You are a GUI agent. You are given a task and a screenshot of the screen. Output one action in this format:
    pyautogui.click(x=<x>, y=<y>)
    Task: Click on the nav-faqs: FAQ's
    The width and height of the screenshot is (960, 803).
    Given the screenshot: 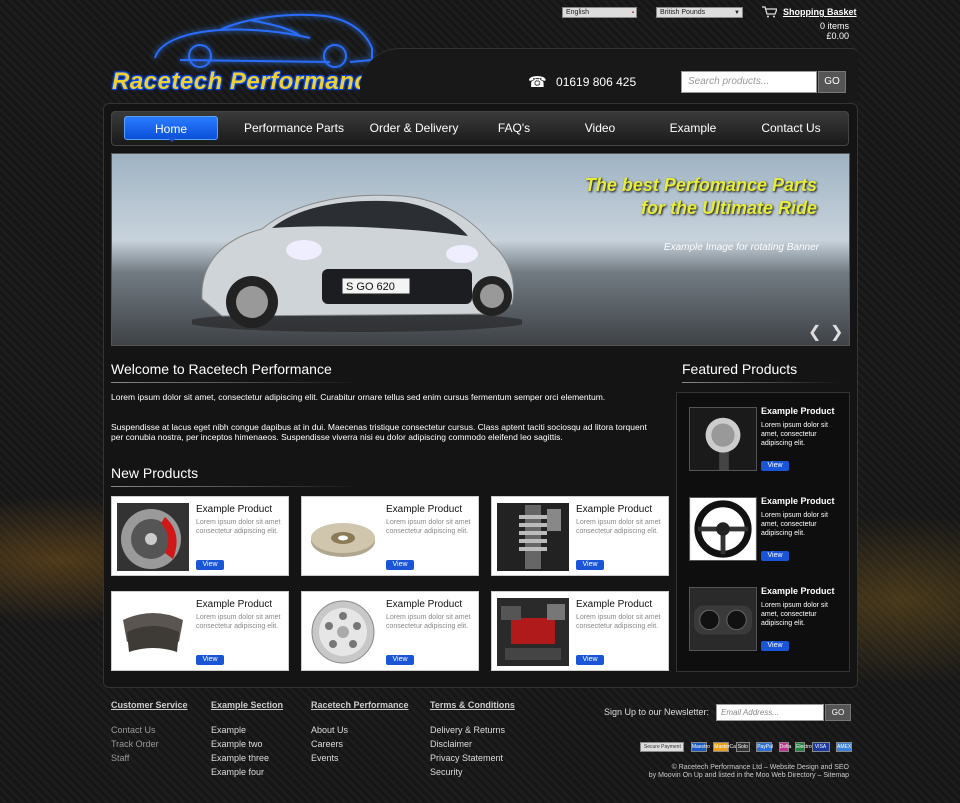 What is the action you would take?
    pyautogui.click(x=514, y=128)
    